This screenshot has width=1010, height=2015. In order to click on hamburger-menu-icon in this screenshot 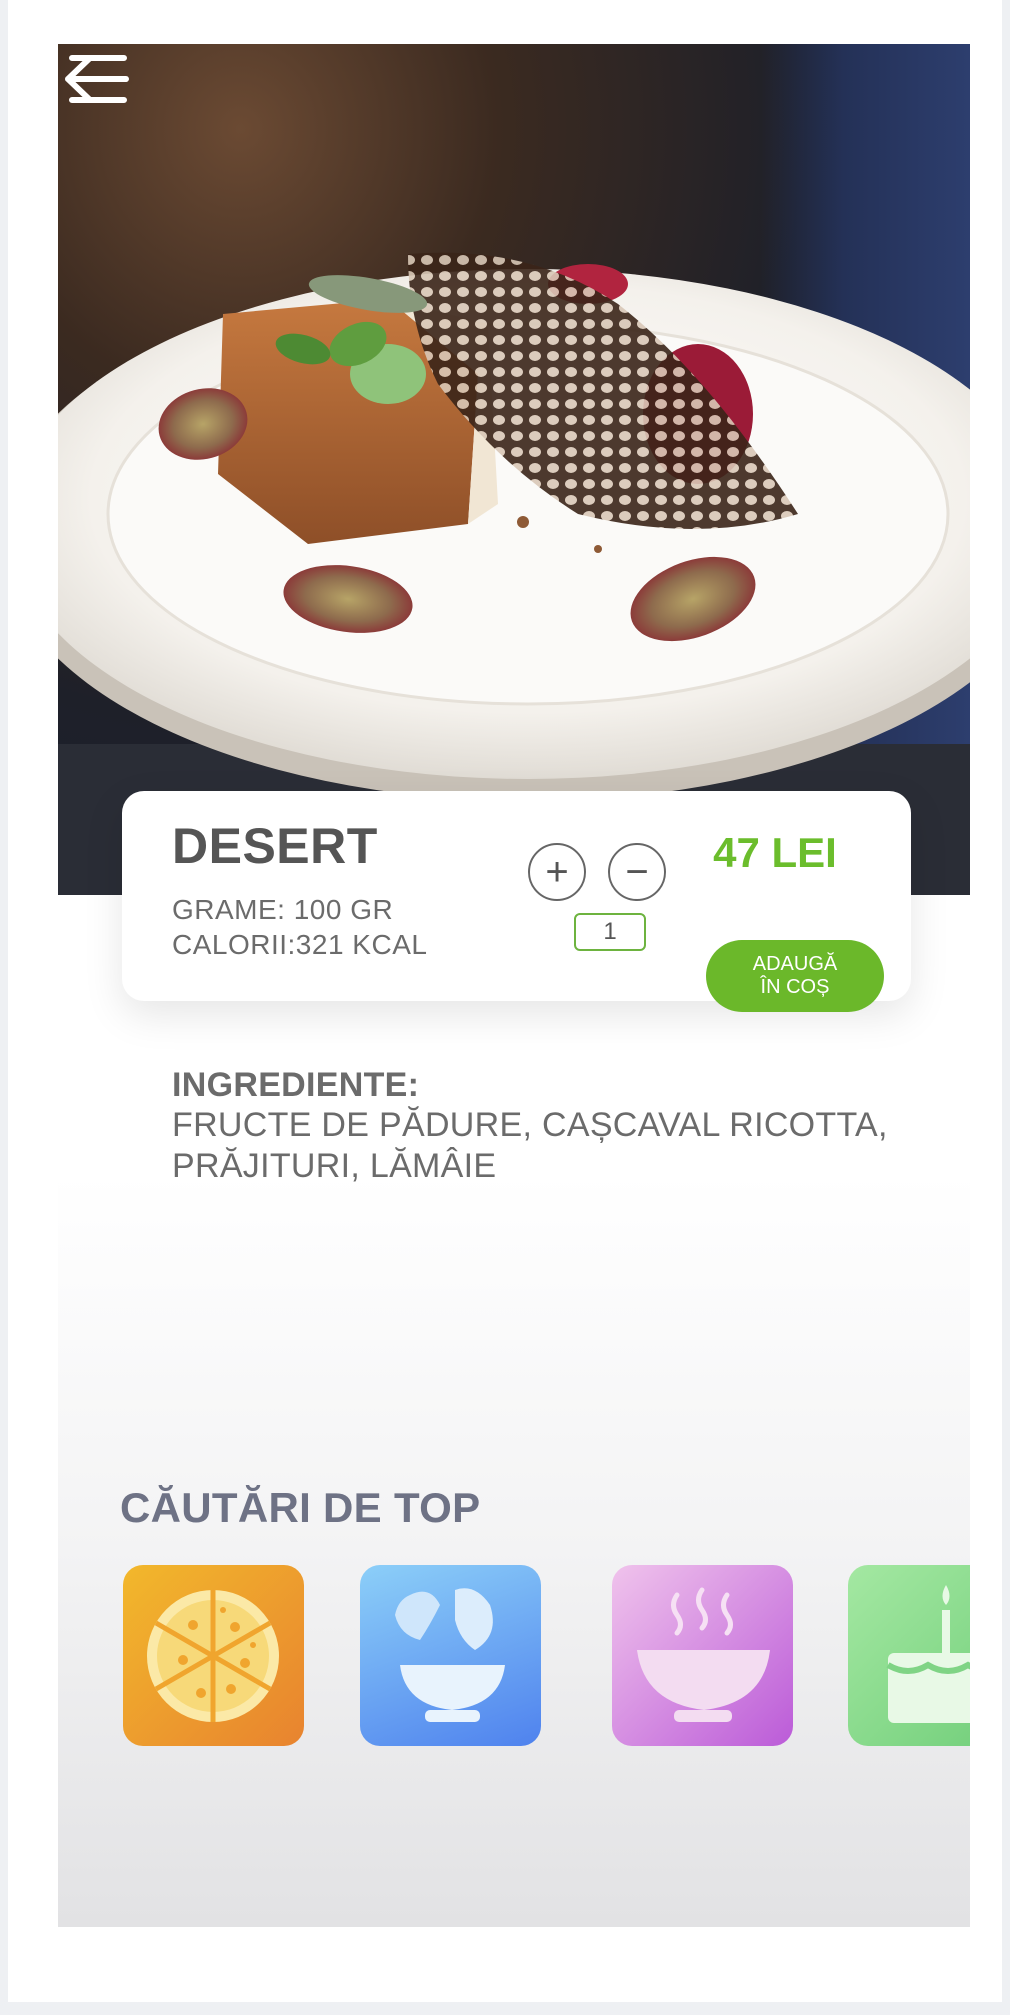, I will do `click(98, 79)`.